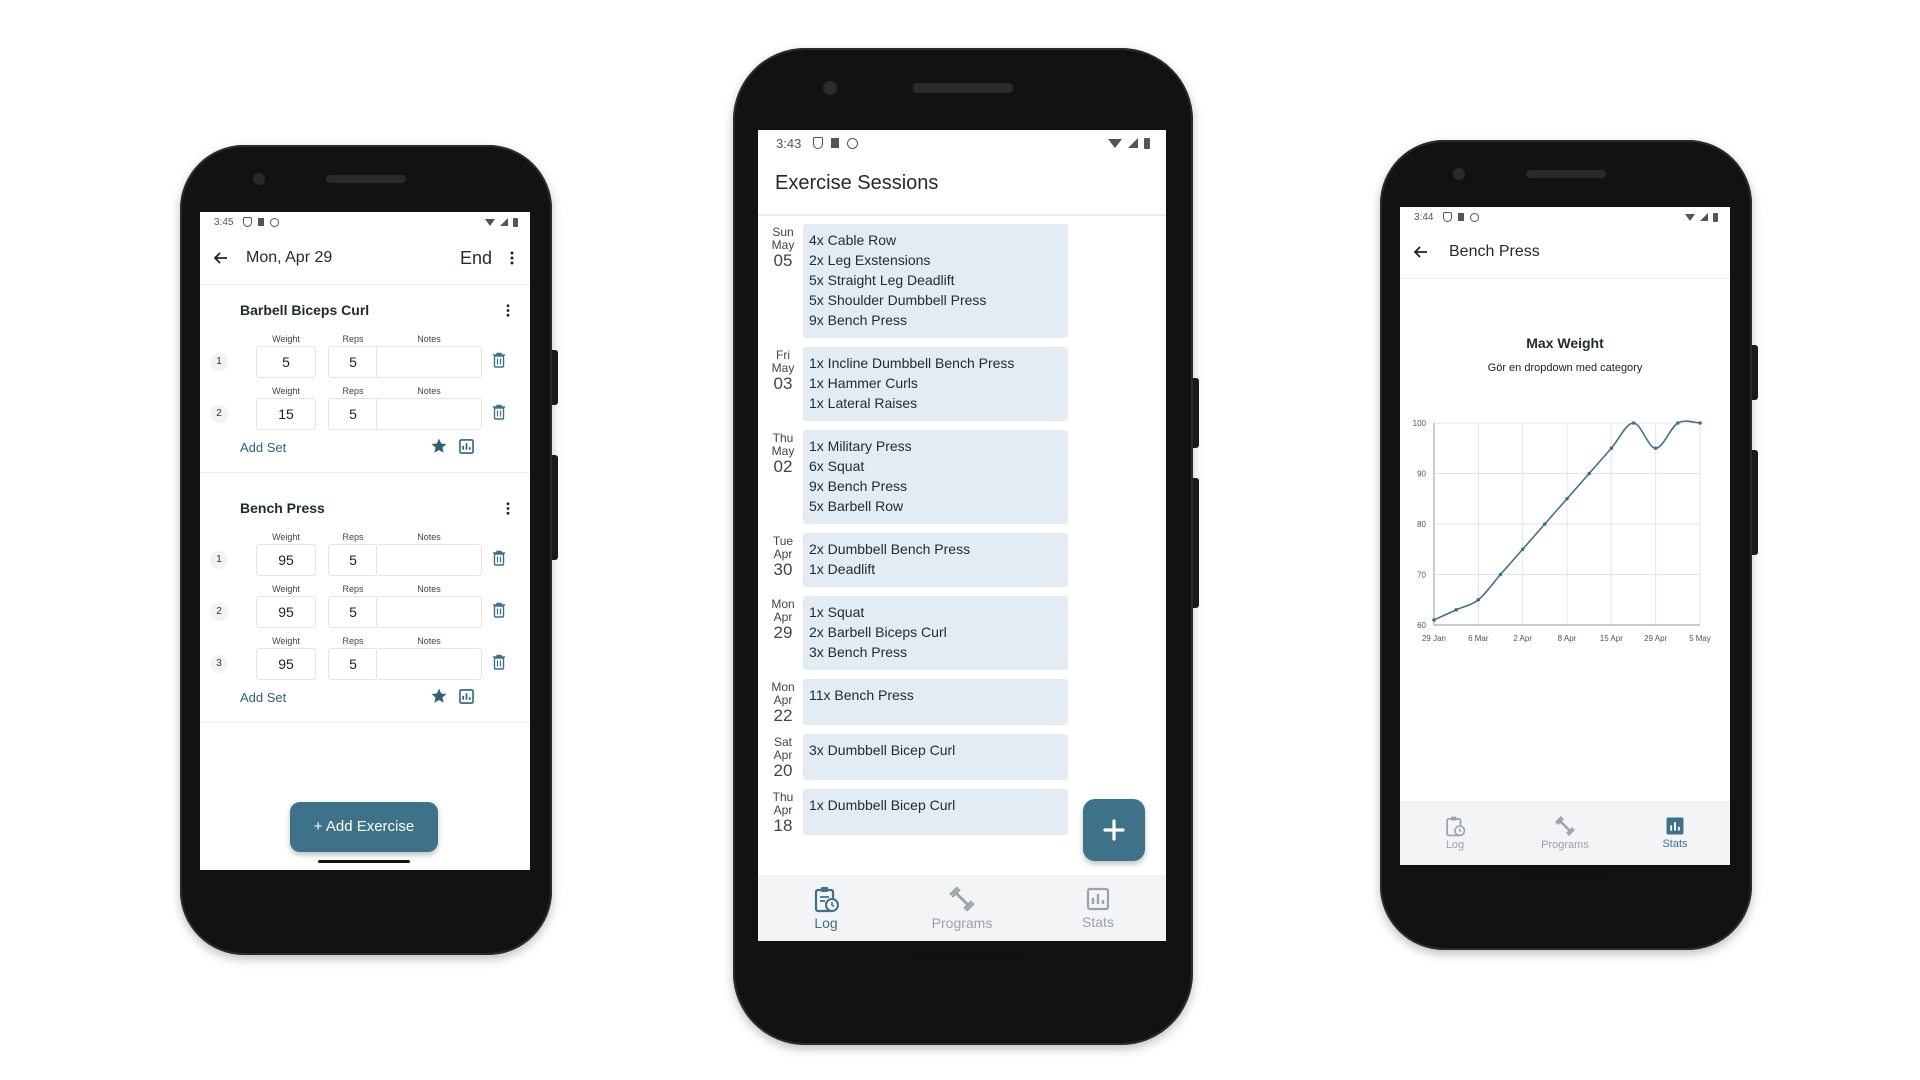  Describe the element at coordinates (1098, 899) in the screenshot. I see `bar-chart-icon` at that location.